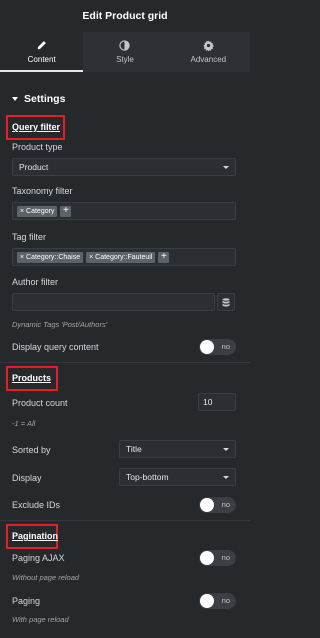  I want to click on sorted-by-select: Title, so click(177, 449).